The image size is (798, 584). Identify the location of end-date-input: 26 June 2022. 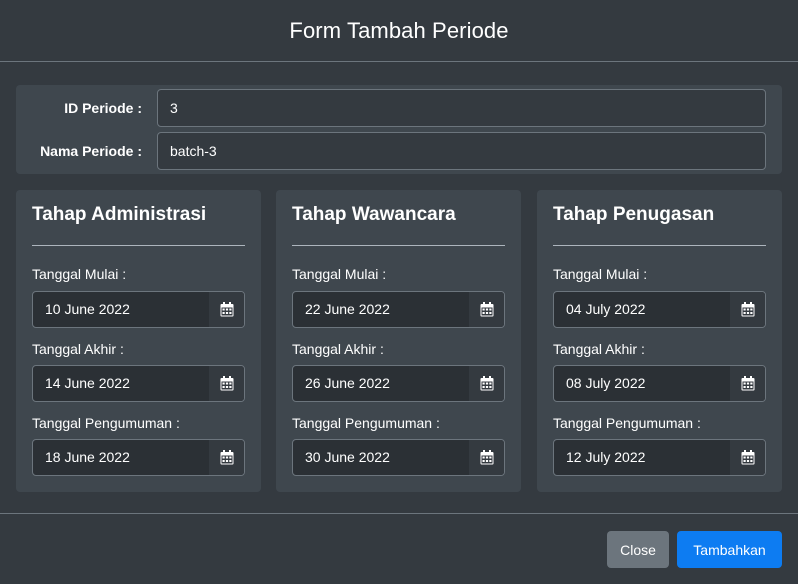
(398, 383).